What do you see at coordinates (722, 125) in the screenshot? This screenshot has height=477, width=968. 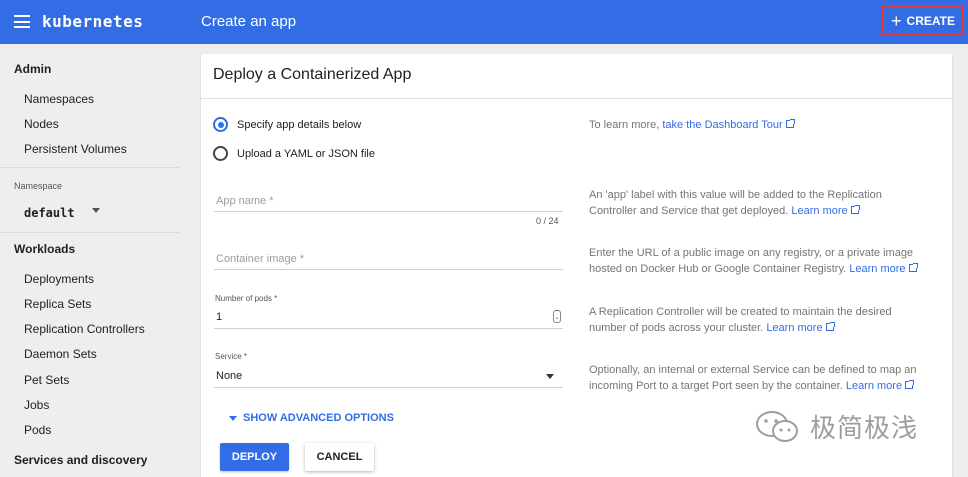 I see `dashboard-tour-link: take the Dashboard Tour` at bounding box center [722, 125].